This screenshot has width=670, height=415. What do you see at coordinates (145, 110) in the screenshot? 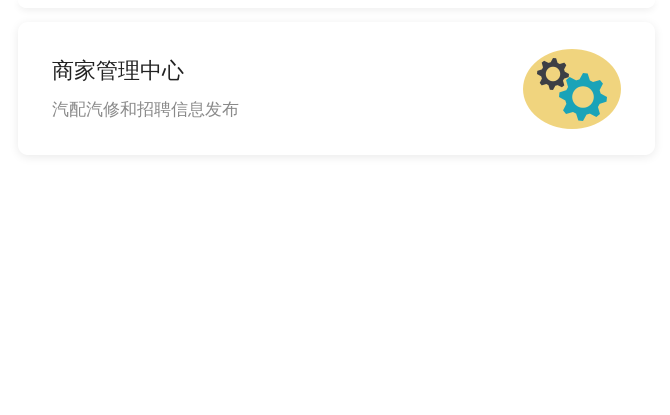
I see `card-subtitle: 汽配汽修和招聘信息发布` at bounding box center [145, 110].